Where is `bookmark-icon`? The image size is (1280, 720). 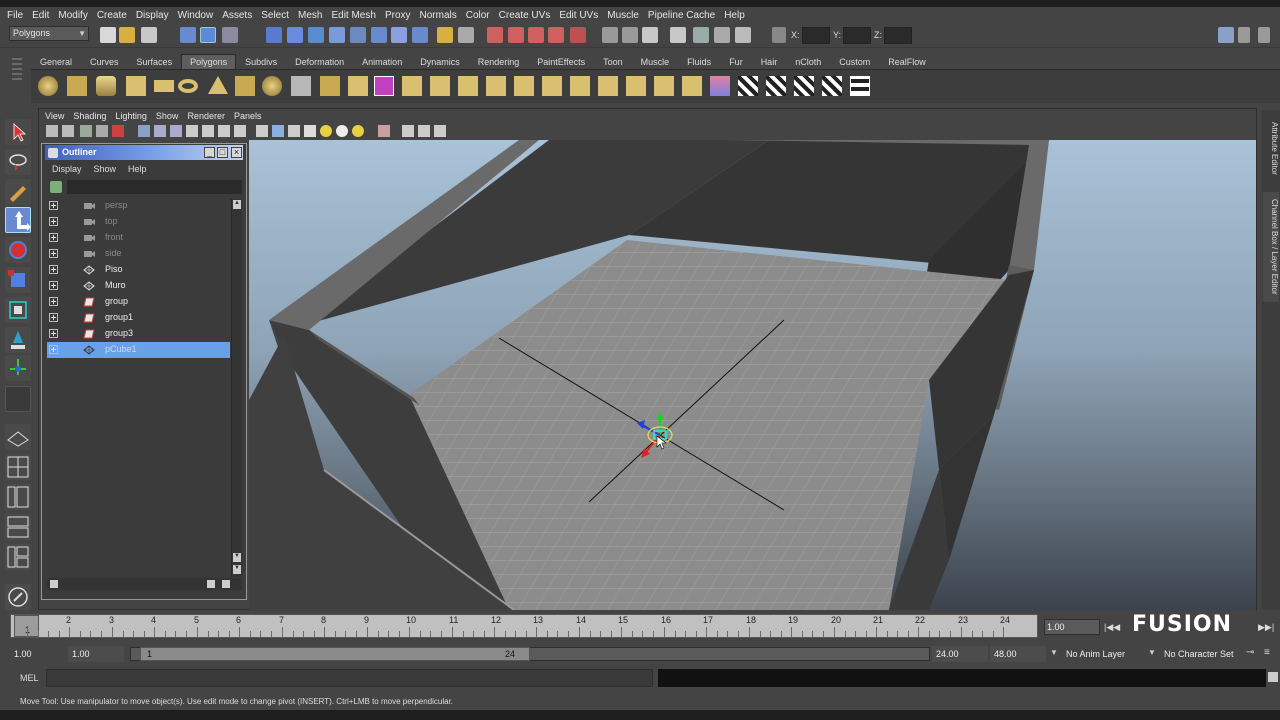 bookmark-icon is located at coordinates (86, 131).